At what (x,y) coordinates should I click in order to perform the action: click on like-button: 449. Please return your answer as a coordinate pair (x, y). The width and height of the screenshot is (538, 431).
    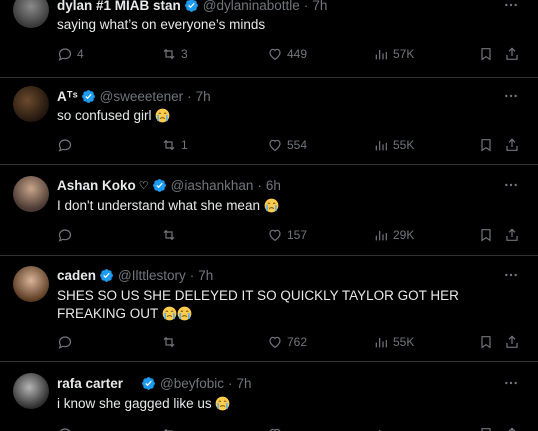
    Looking at the image, I should click on (287, 54).